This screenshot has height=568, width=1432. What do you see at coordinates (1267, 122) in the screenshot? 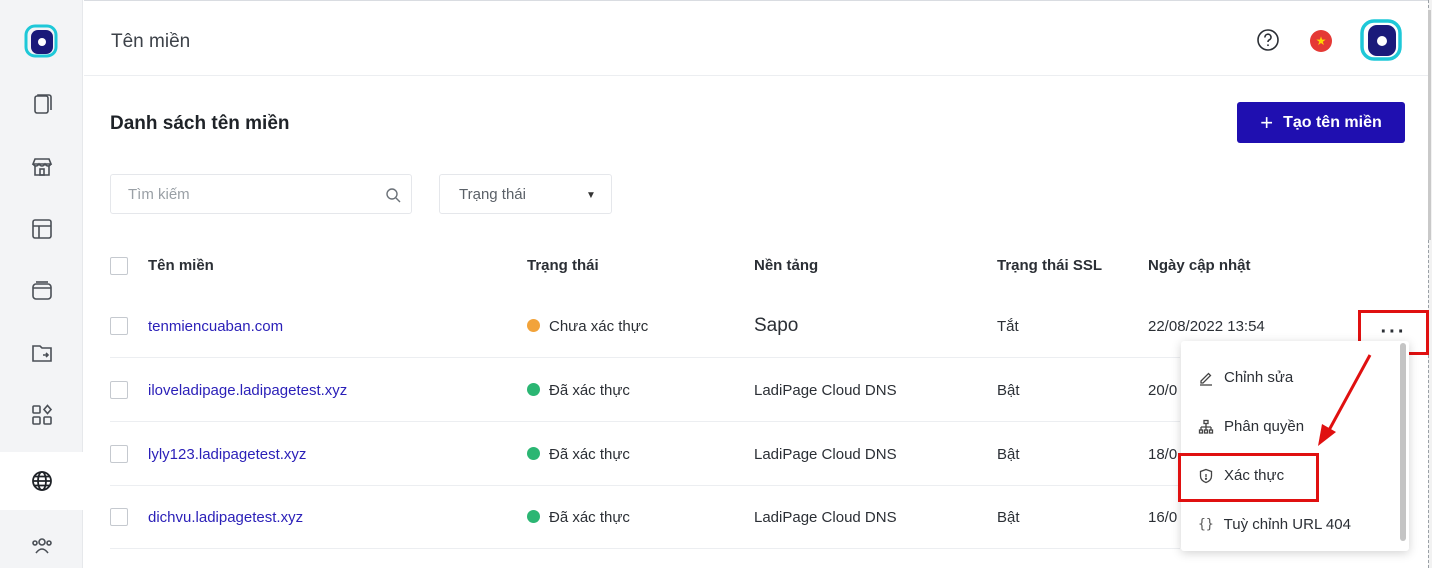
I see `plus-icon: +` at bounding box center [1267, 122].